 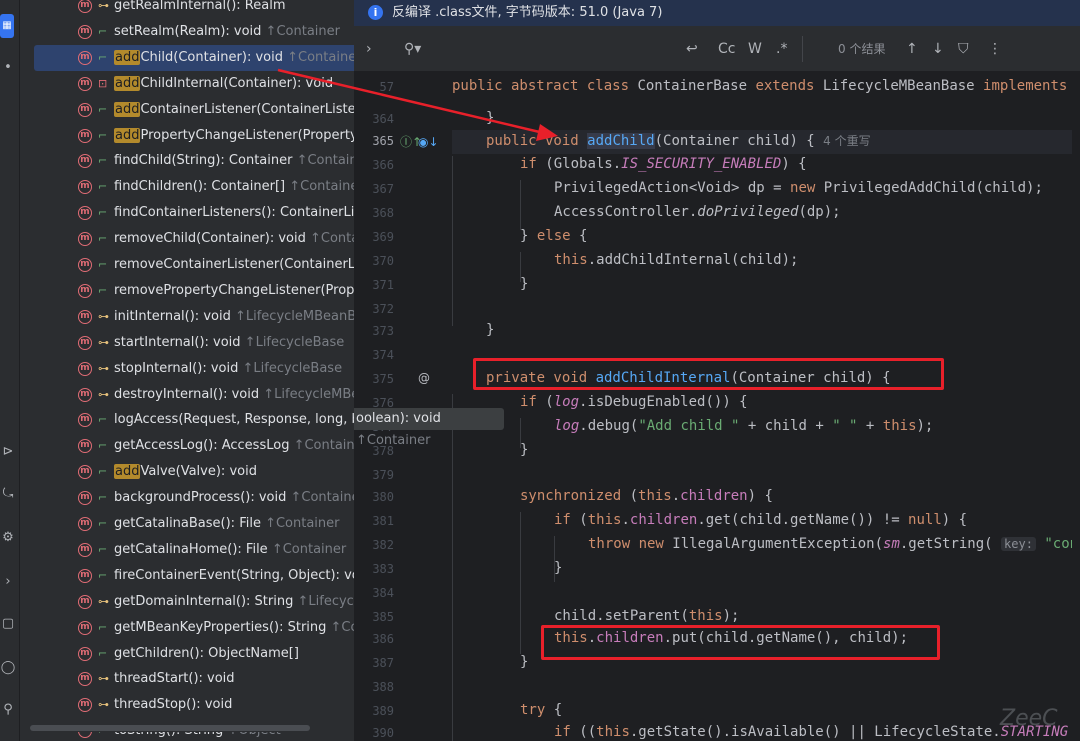 I want to click on structure-item: m ⌐ addPropertyChangeListener(PropertyC, so click(x=187, y=136).